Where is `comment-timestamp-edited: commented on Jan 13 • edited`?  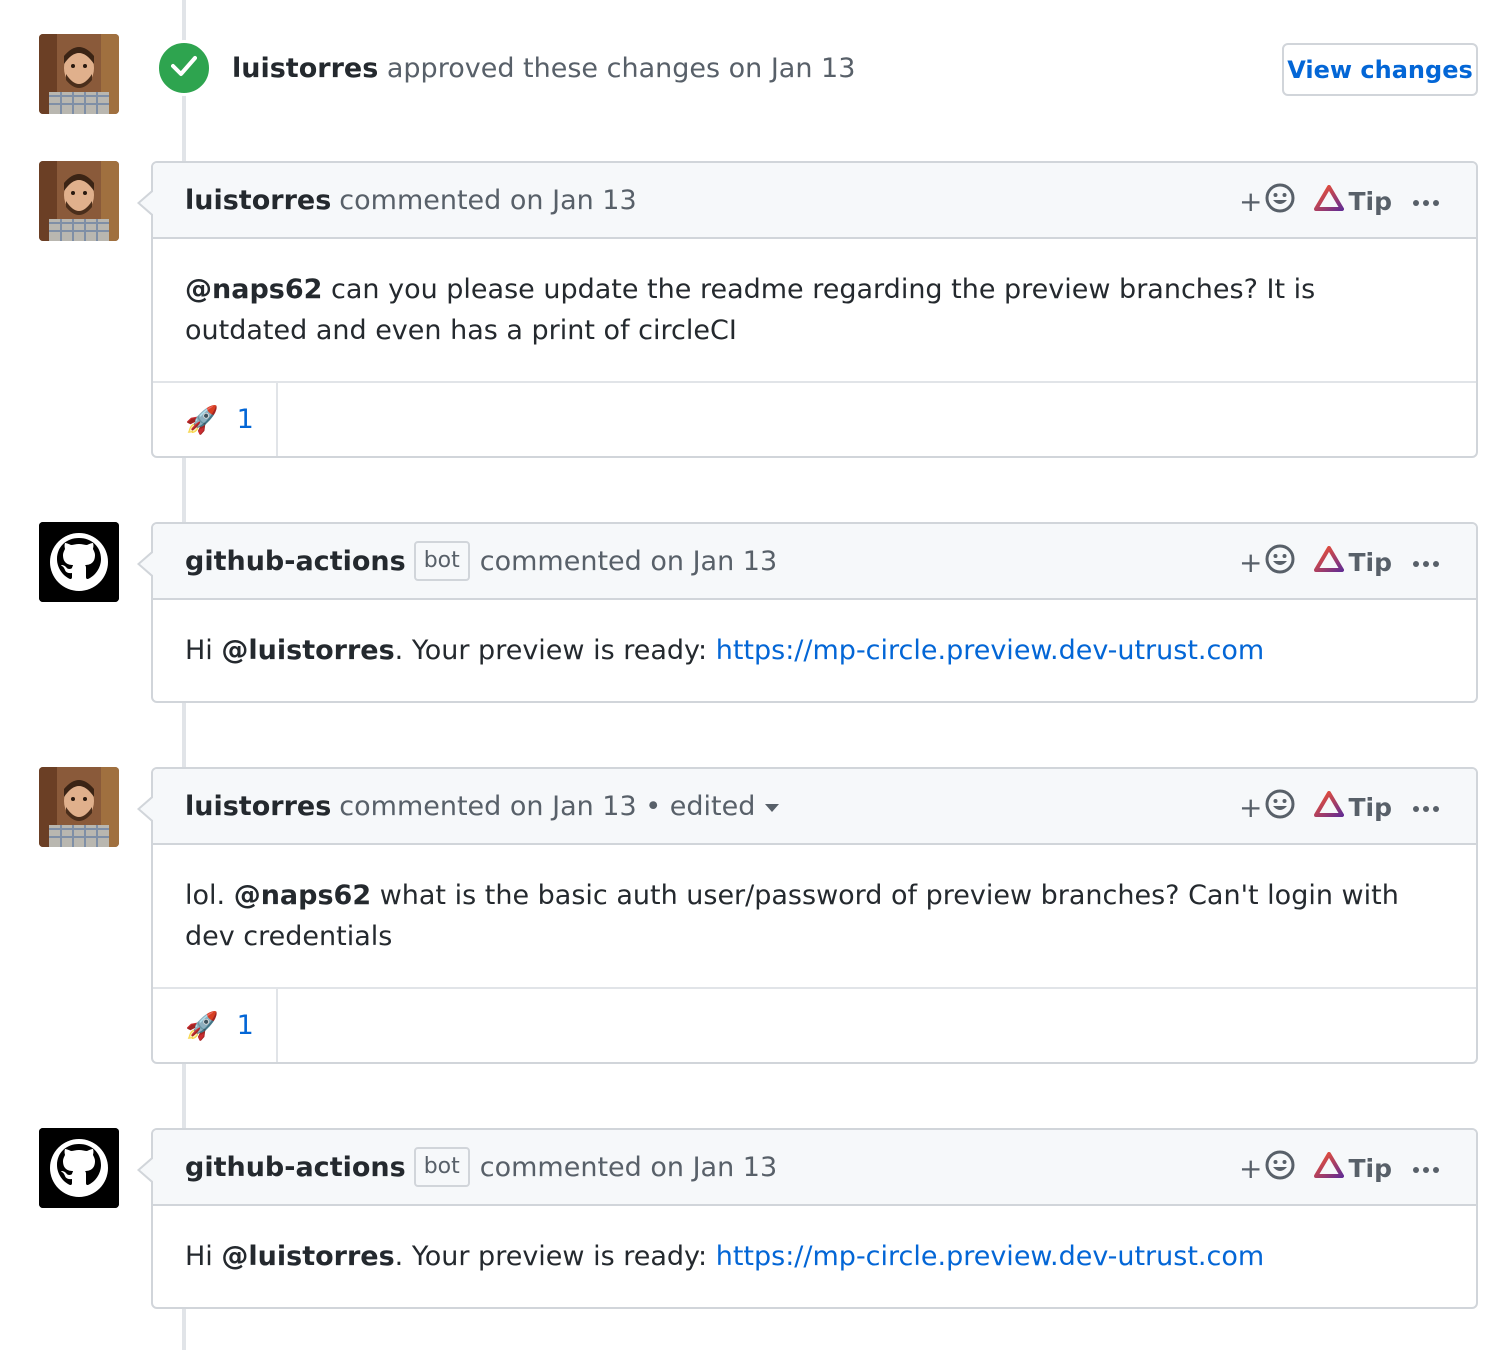 comment-timestamp-edited: commented on Jan 13 • edited is located at coordinates (547, 806).